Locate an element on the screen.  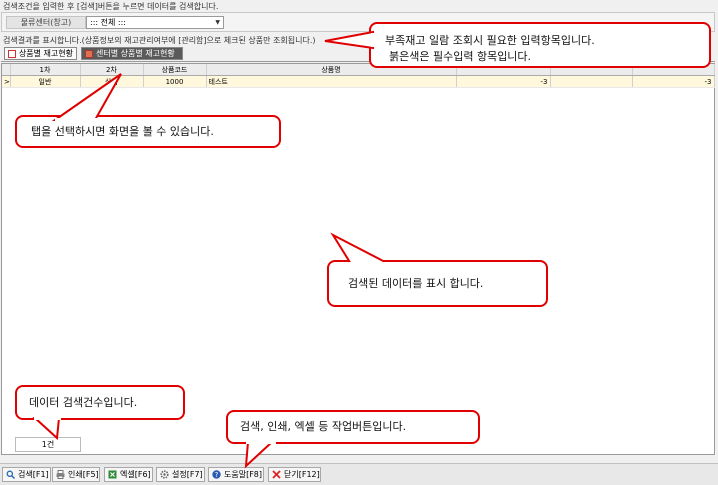
excel-button: 엑셀[F6] is located at coordinates (128, 474).